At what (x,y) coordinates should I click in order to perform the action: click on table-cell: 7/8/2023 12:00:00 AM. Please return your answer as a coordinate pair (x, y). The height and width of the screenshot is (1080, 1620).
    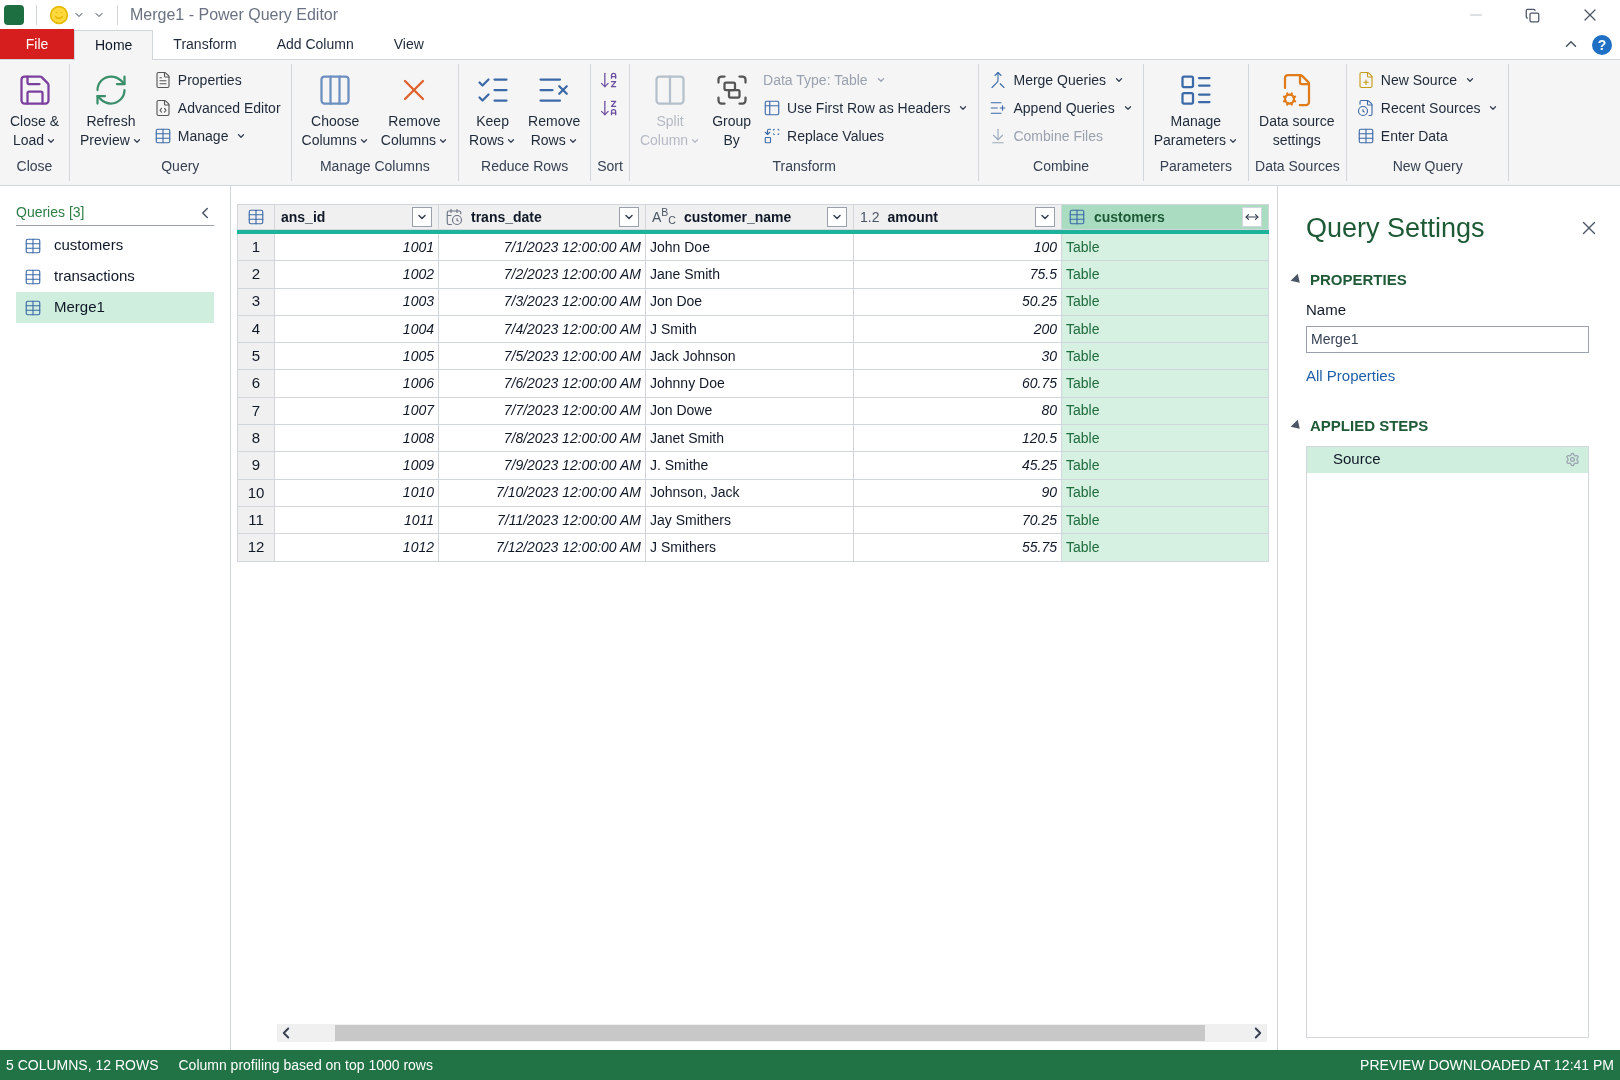
    Looking at the image, I should click on (542, 439).